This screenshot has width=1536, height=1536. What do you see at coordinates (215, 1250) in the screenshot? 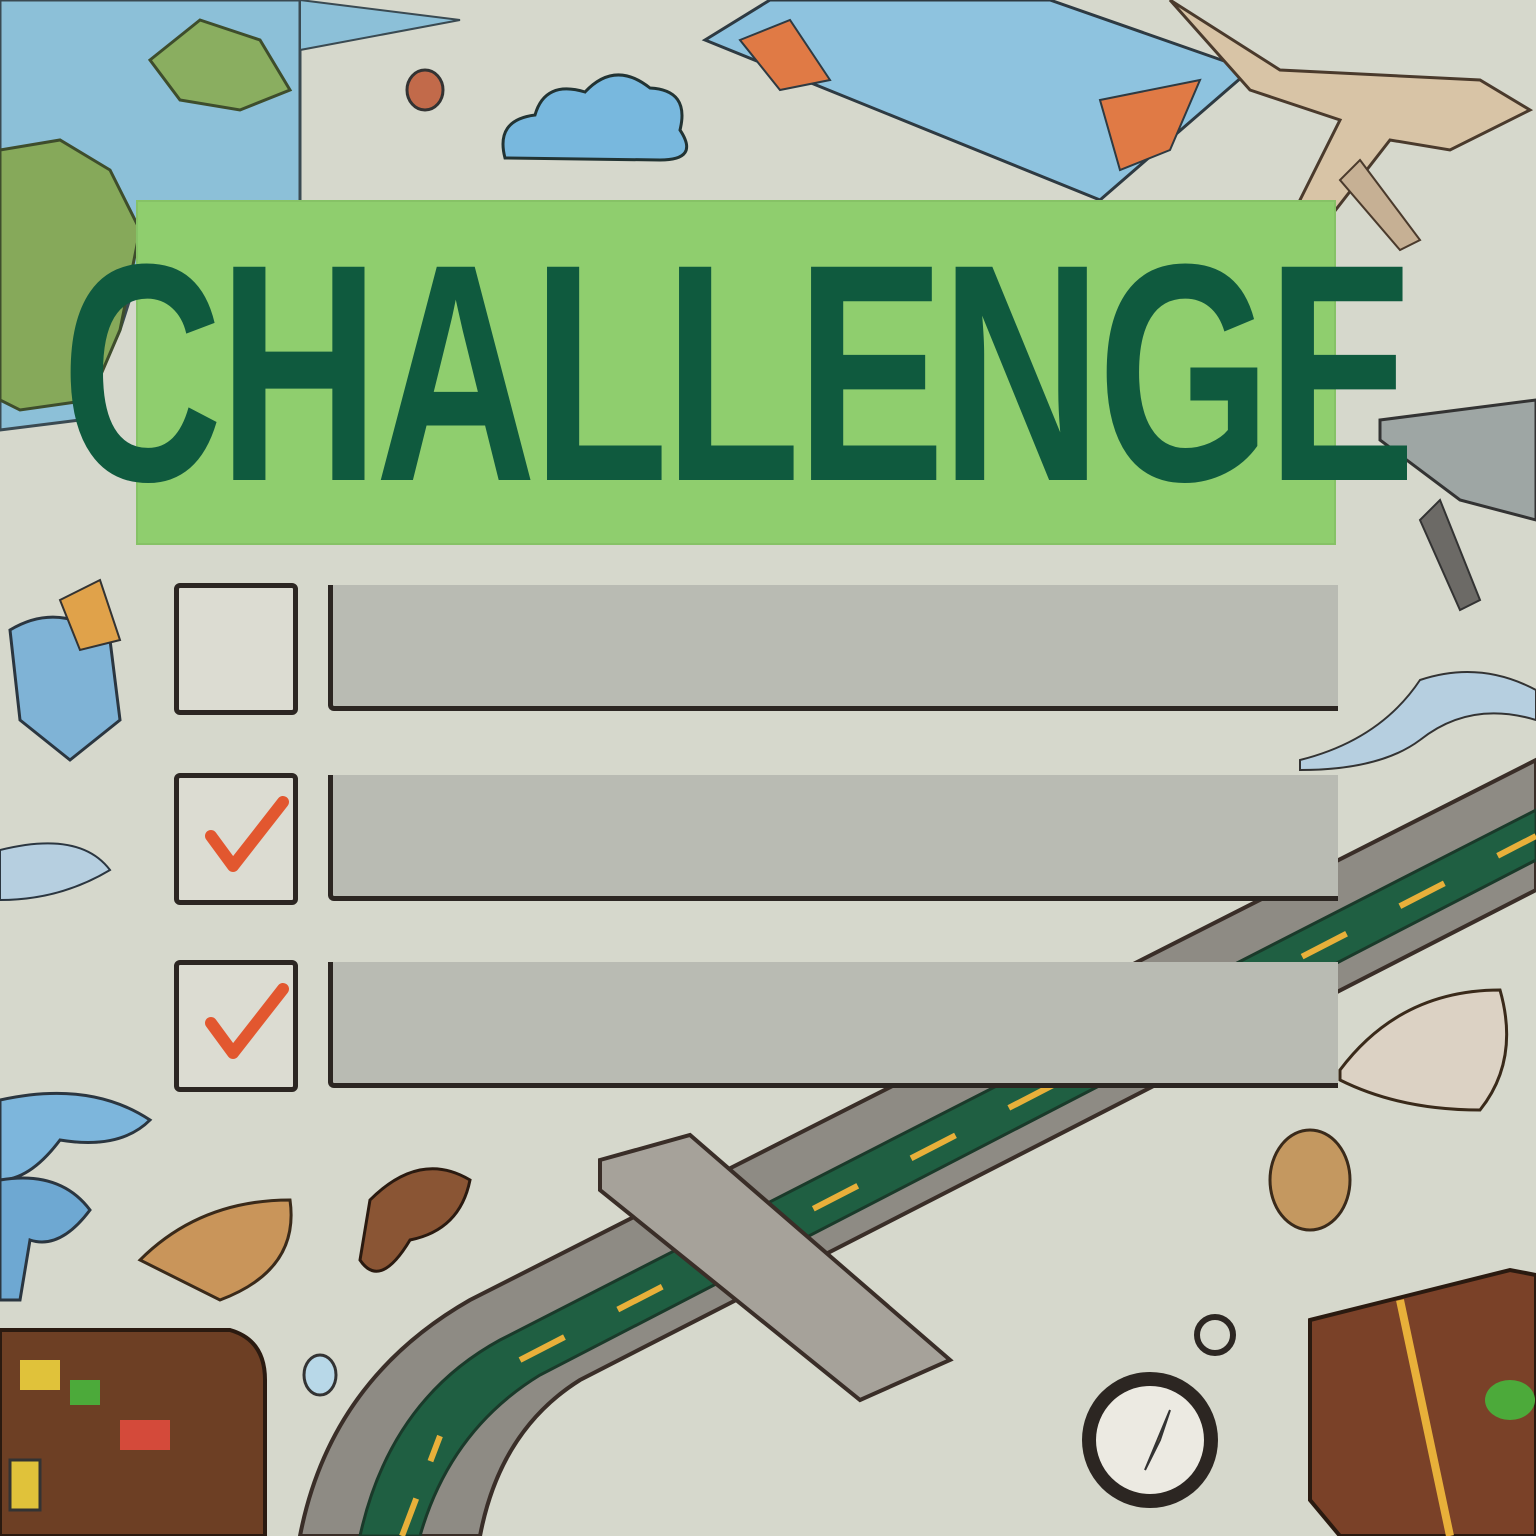
I see `leaf-icon` at bounding box center [215, 1250].